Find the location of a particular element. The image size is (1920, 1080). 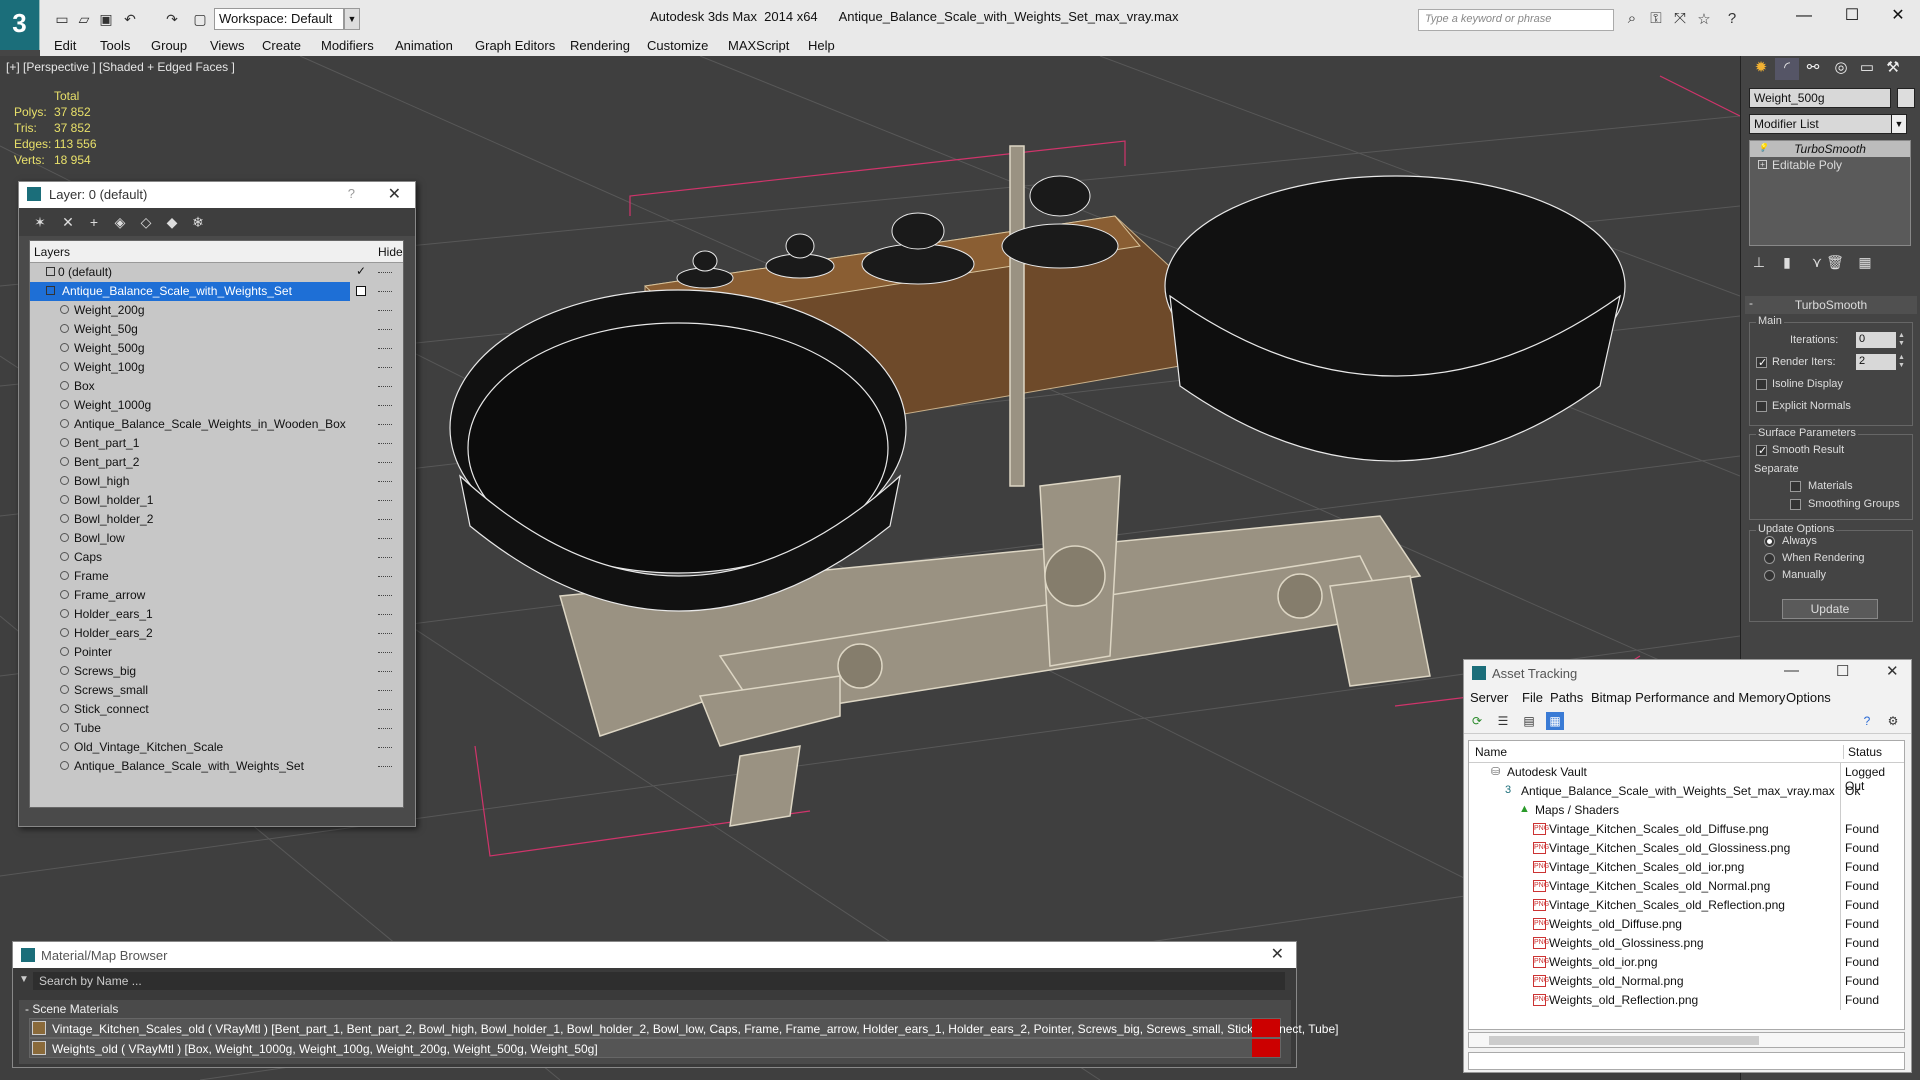

new-file-icon: ▭ is located at coordinates (62, 19).